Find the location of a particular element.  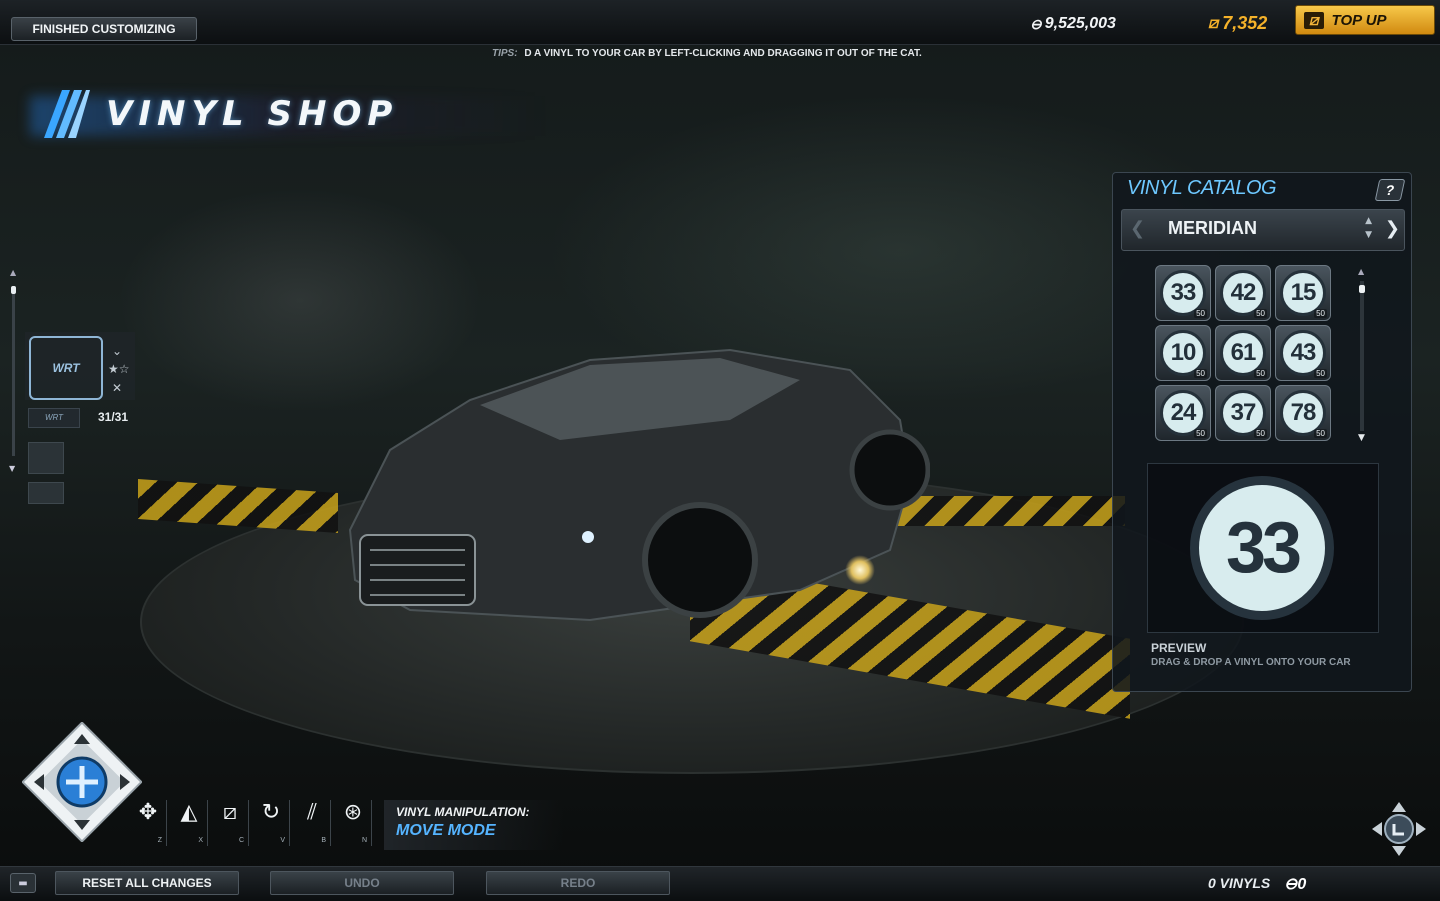

reset-all-changes-button: RESET ALL CHANGES is located at coordinates (147, 883).